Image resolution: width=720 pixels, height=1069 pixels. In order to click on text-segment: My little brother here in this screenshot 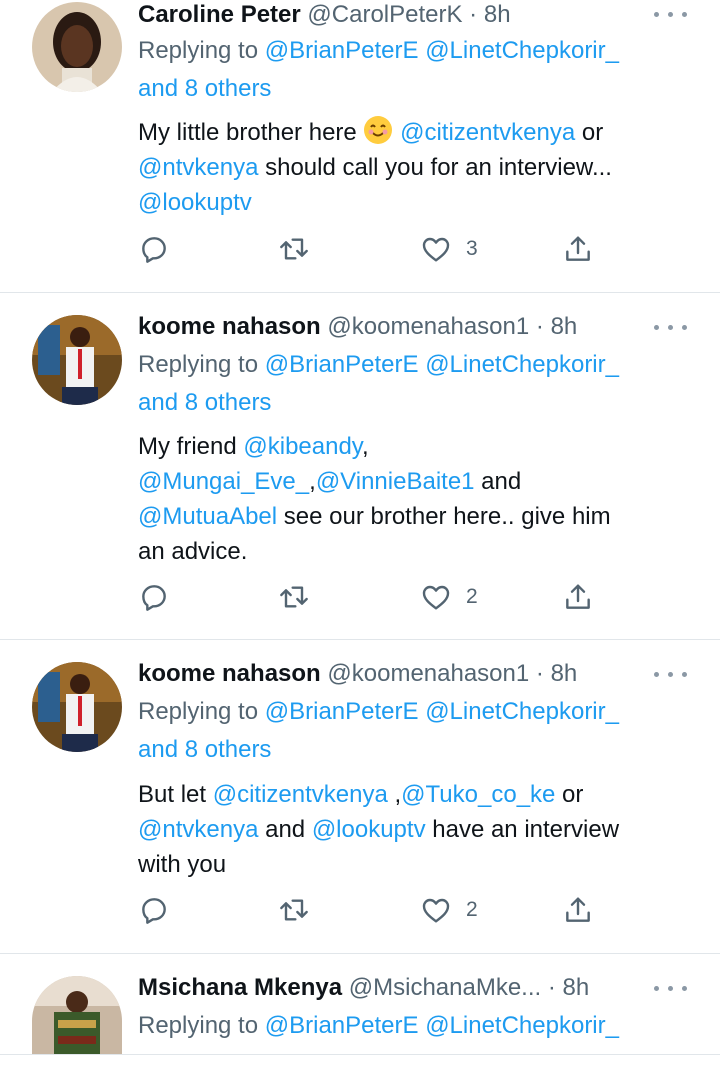, I will do `click(251, 132)`.